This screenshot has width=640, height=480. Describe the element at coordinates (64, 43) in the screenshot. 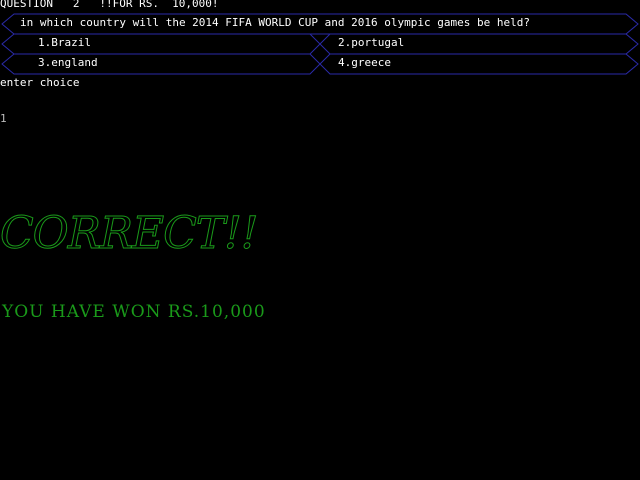

I see `option-1: 1.Brazil` at that location.